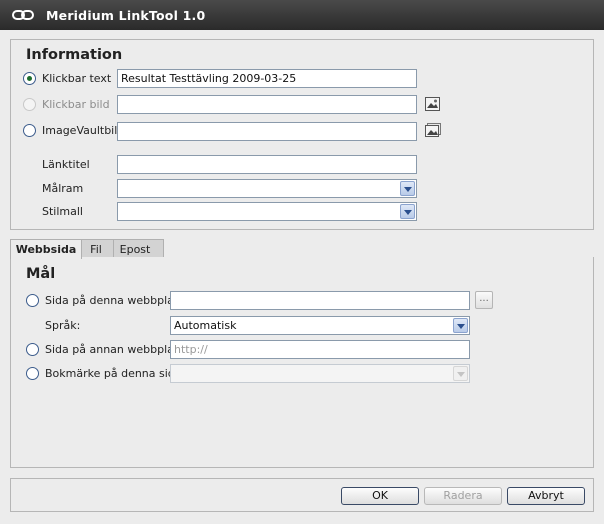  I want to click on this-site-label: Sida på denna webbplats, so click(114, 300).